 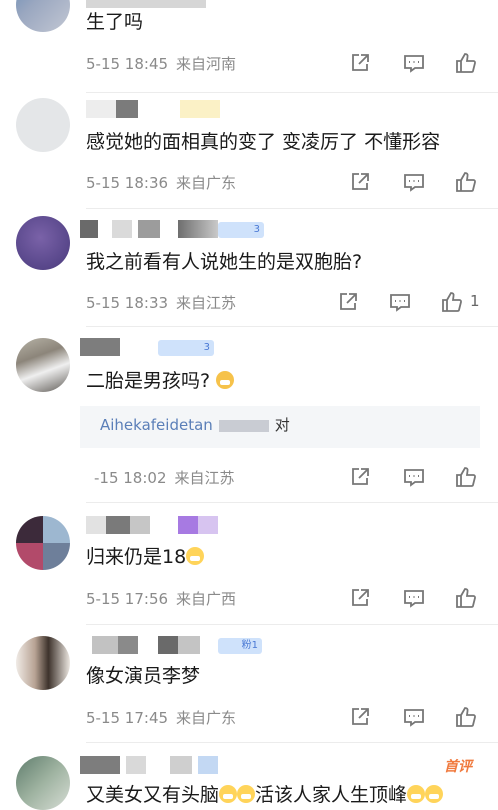 I want to click on comment-date: 5-15 18:36, so click(x=127, y=183).